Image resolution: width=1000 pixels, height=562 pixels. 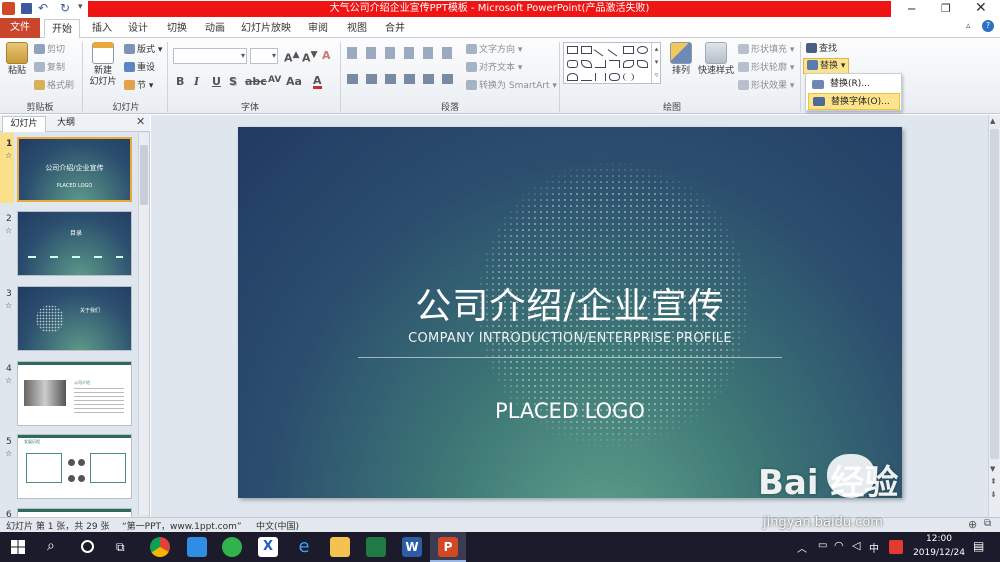 I want to click on tab-insert: 插入, so click(x=102, y=28).